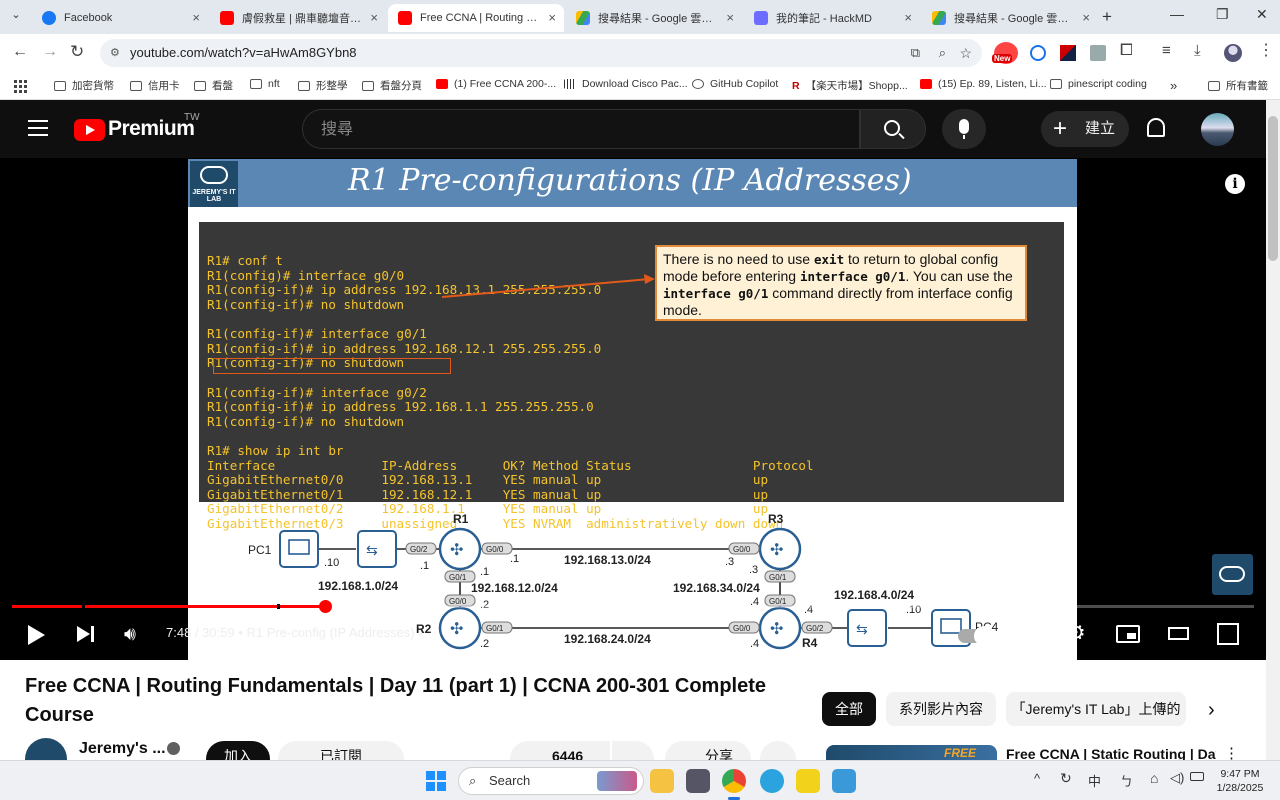 Image resolution: width=1280 pixels, height=800 pixels. What do you see at coordinates (1262, 14) in the screenshot?
I see `close-window-button: ✕` at bounding box center [1262, 14].